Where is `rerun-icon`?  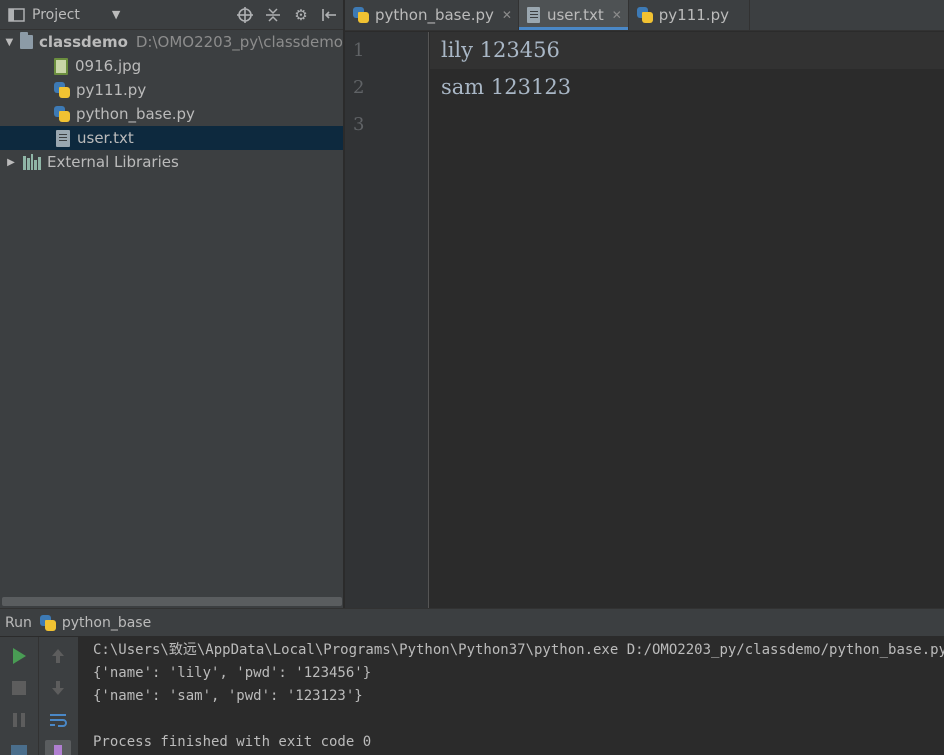 rerun-icon is located at coordinates (19, 656).